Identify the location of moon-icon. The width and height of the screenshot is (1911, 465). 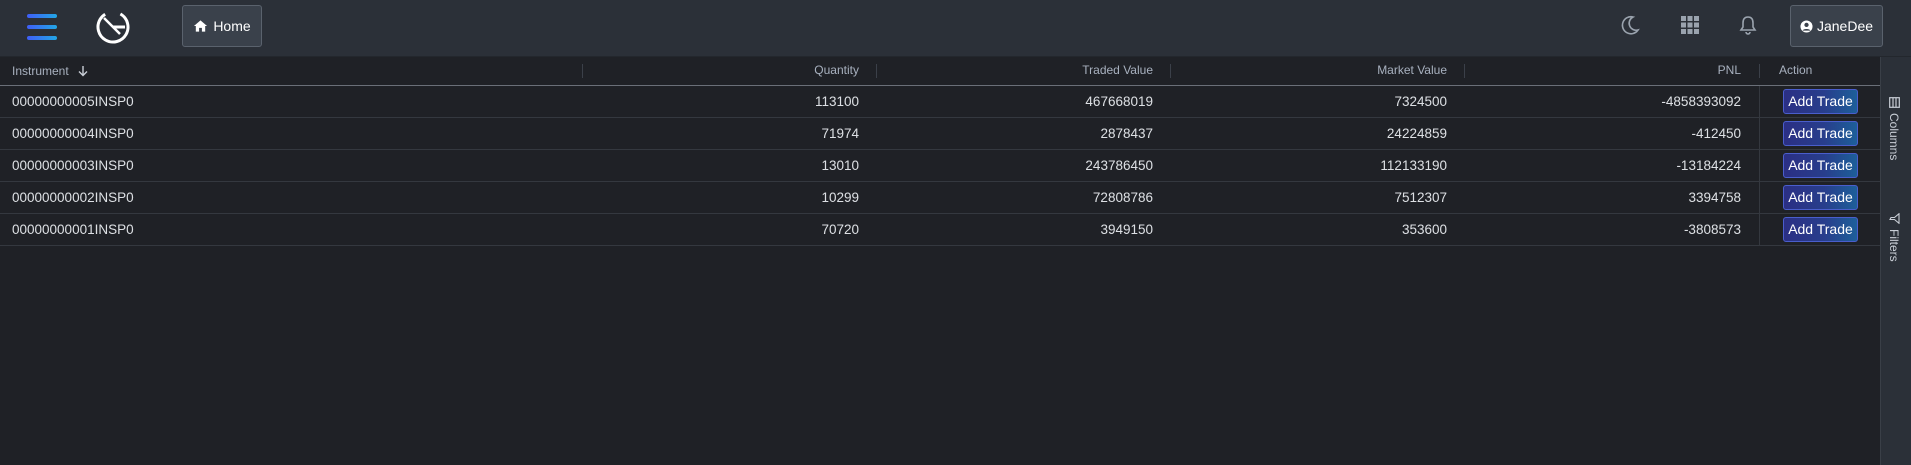
(1630, 25).